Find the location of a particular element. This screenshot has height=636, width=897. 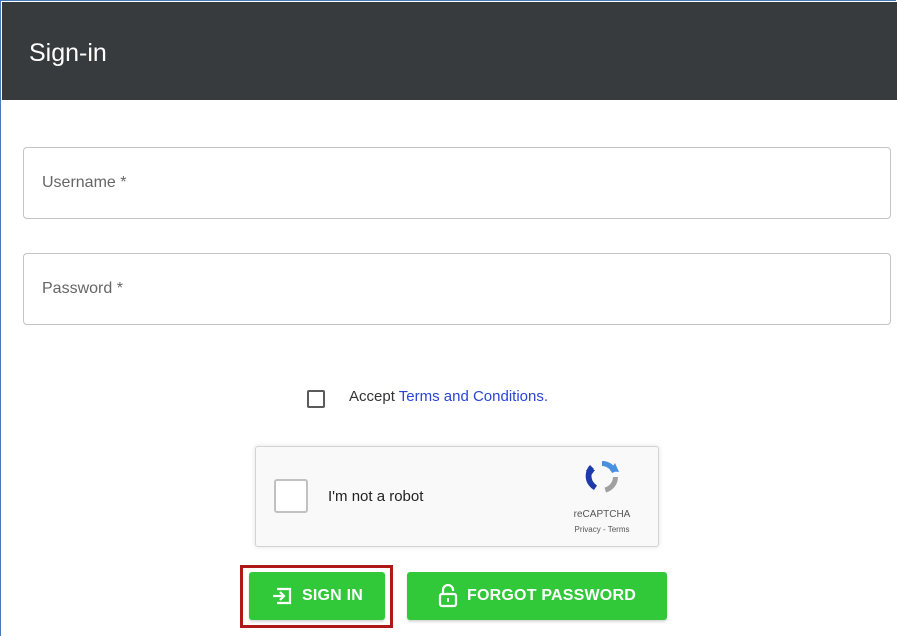

recaptcha-logo-icon is located at coordinates (602, 477).